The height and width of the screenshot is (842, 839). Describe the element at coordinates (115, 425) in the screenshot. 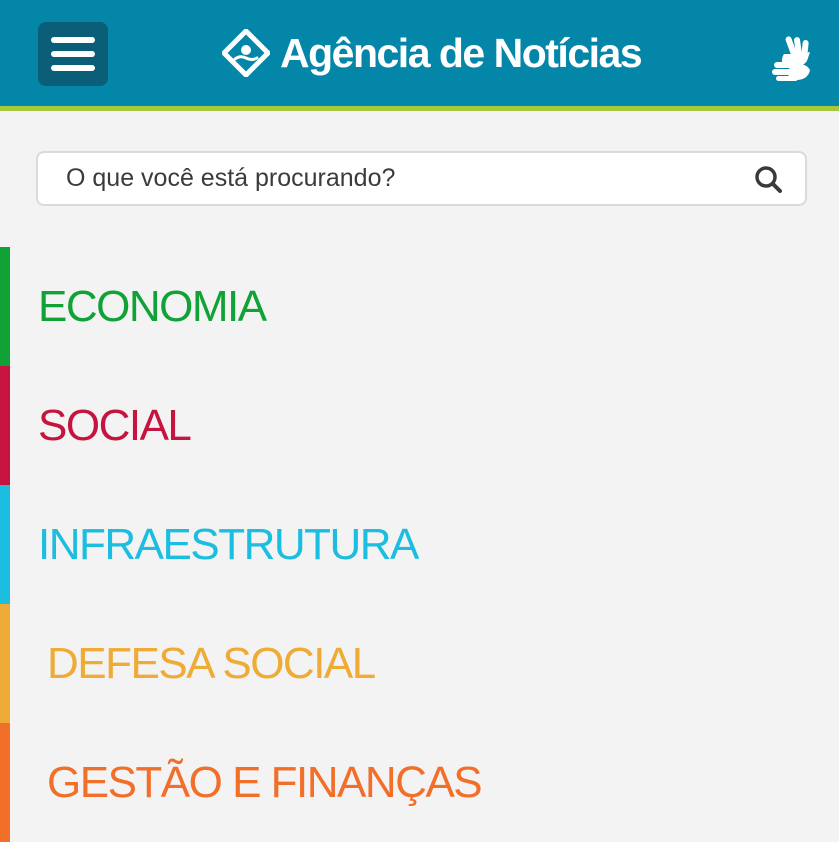

I see `category-label: SOCIAL` at that location.